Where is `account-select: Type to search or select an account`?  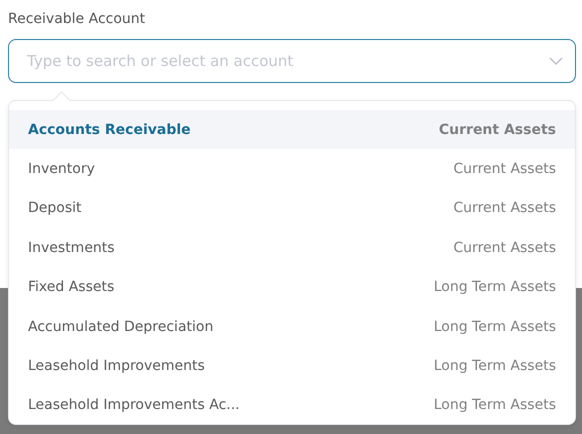 account-select: Type to search or select an account is located at coordinates (292, 61).